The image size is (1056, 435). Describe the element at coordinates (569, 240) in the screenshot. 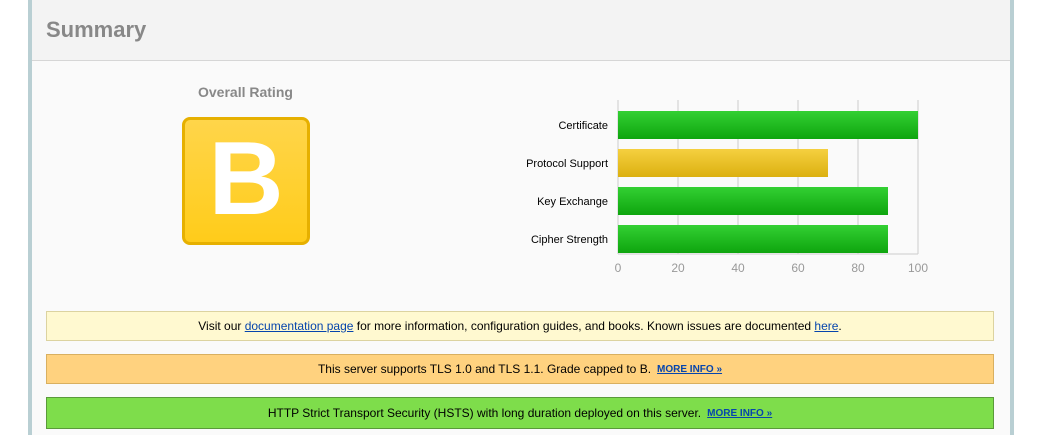

I see `chart-category-label: Cipher Strength` at that location.